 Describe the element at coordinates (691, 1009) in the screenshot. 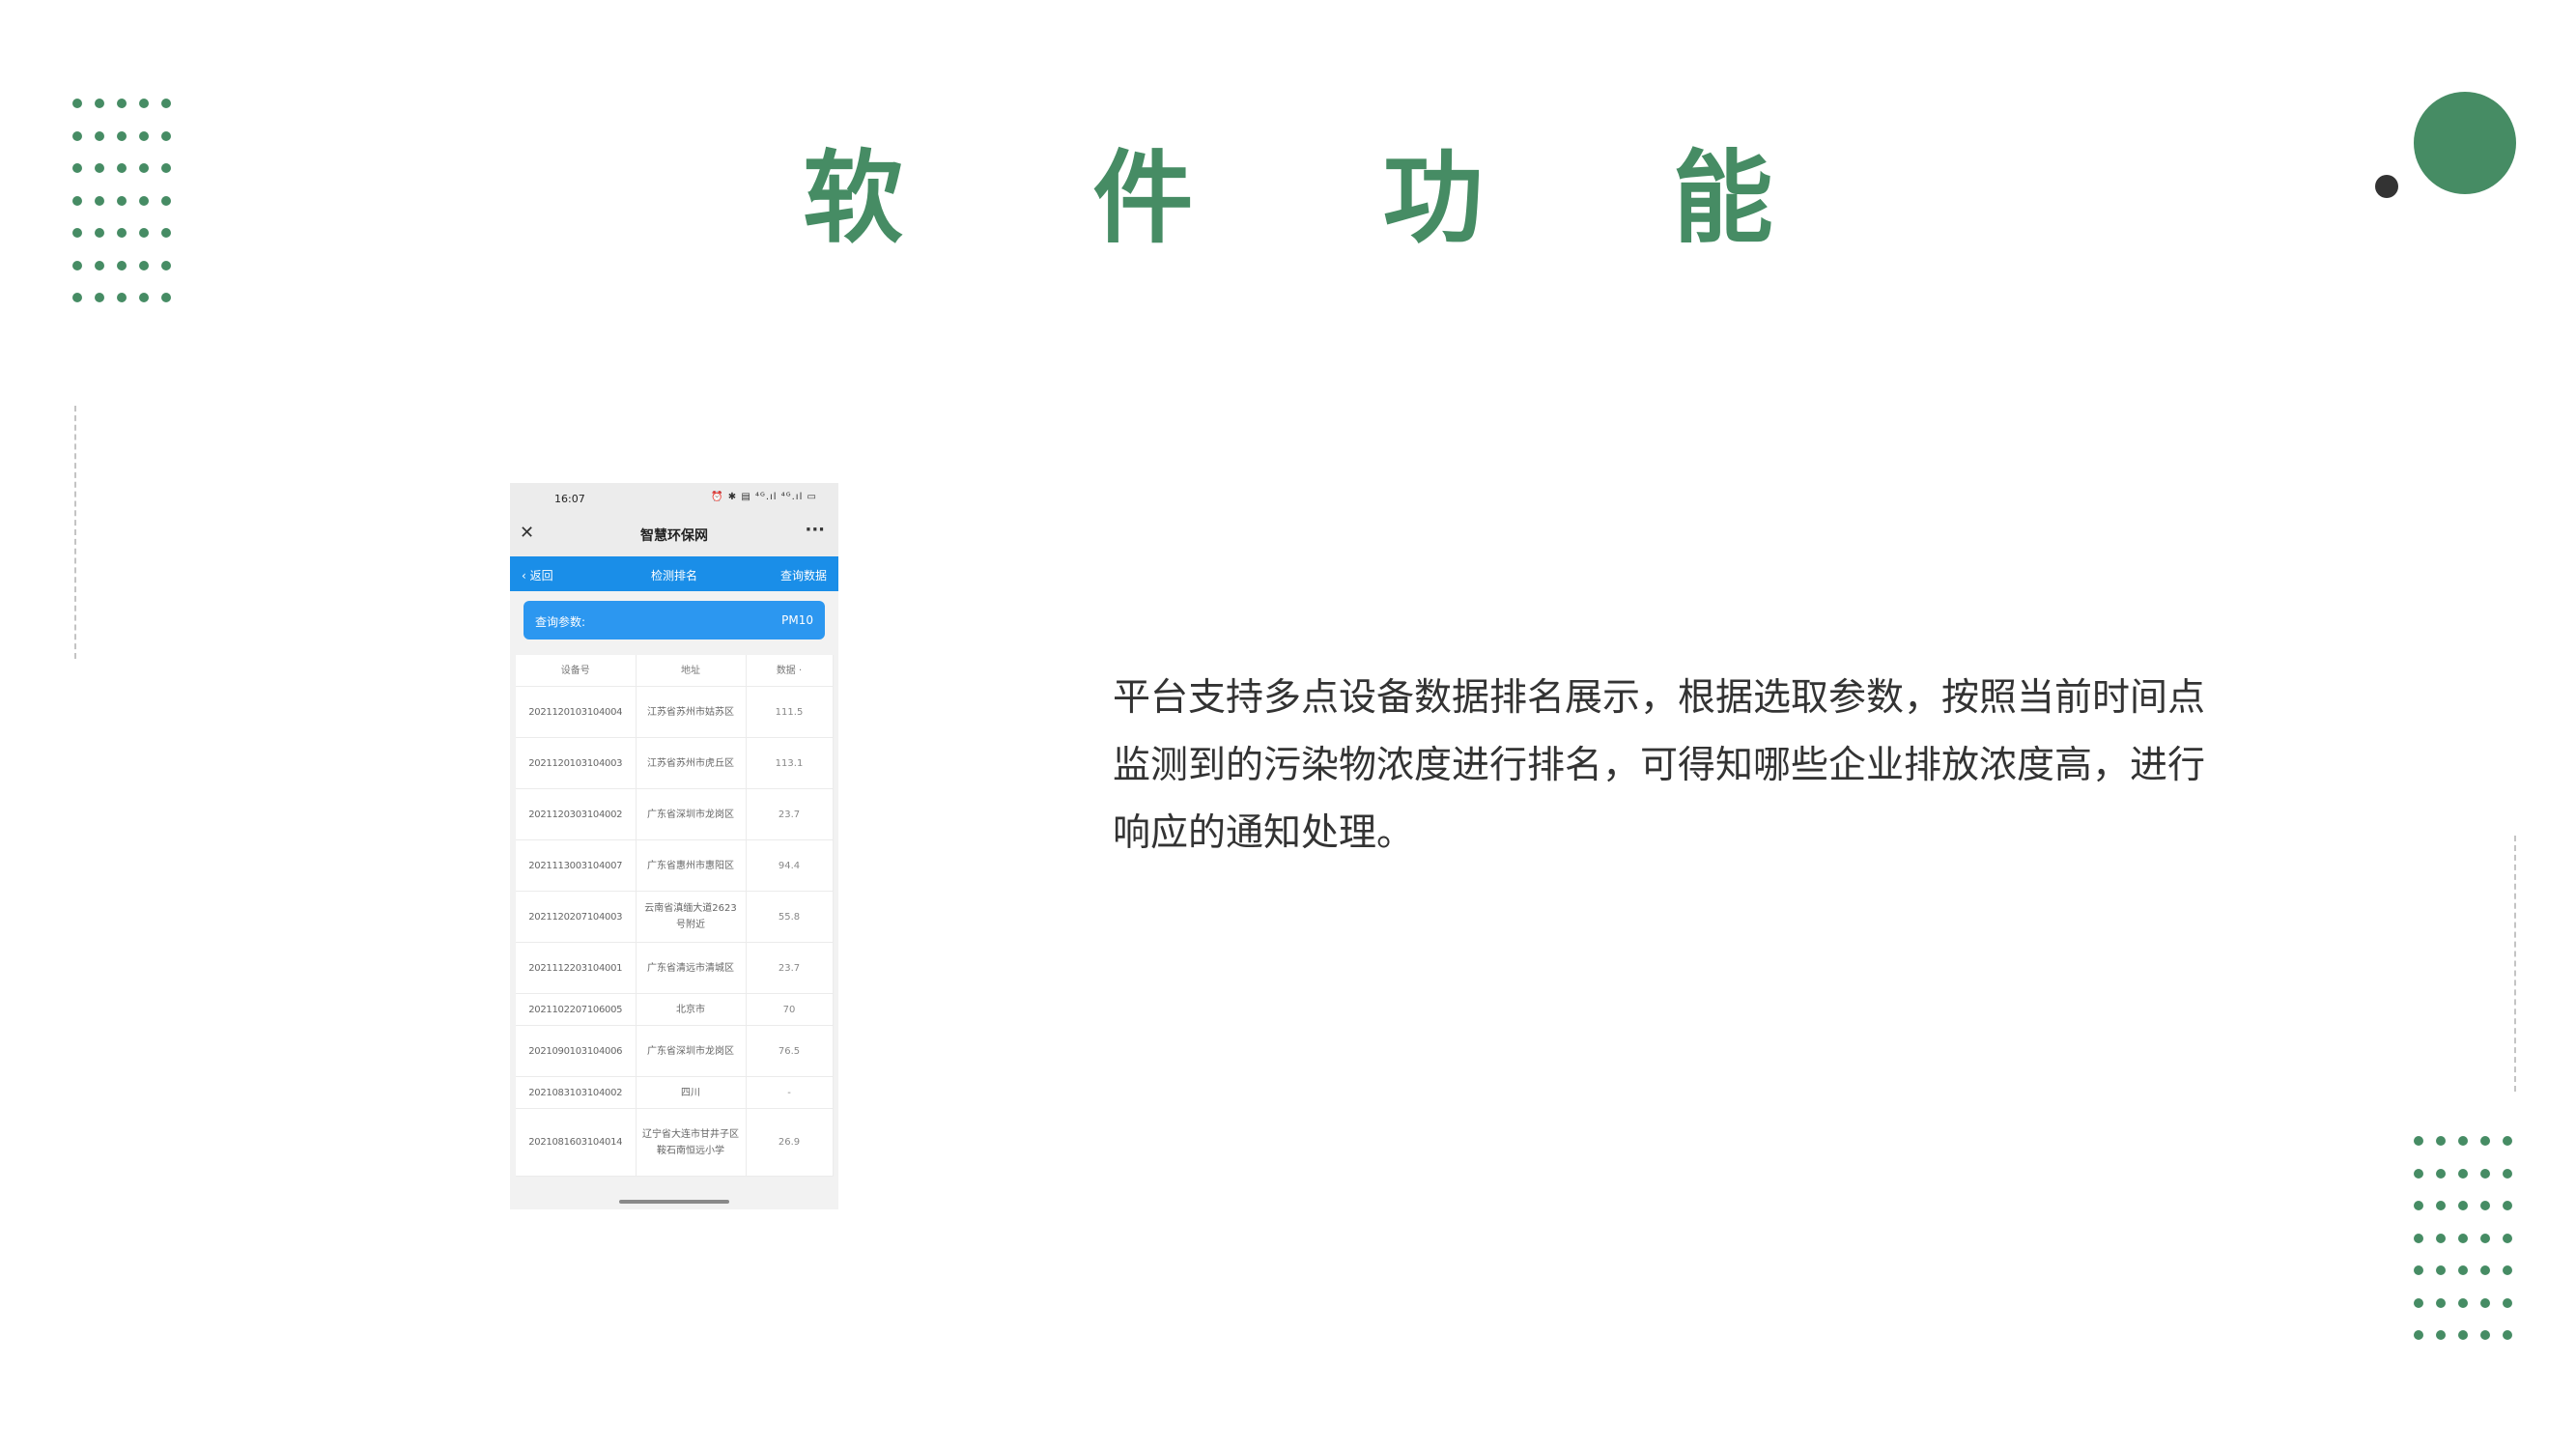

I see `cell-address: 北京市` at that location.